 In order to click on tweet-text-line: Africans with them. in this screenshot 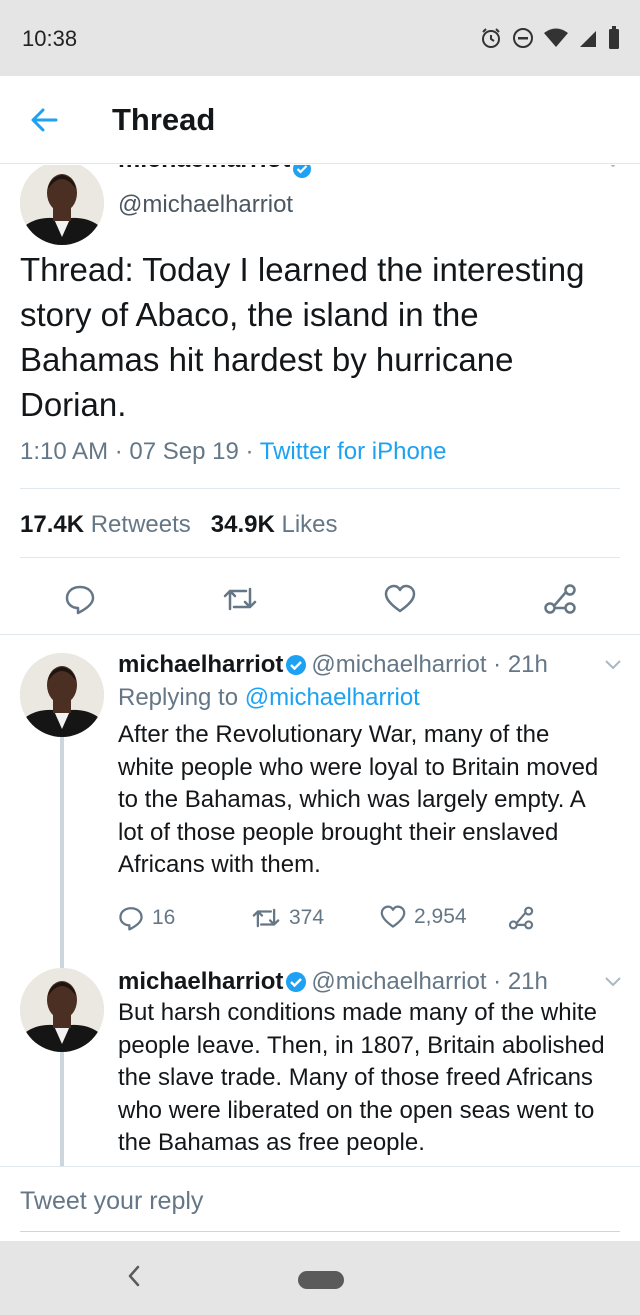, I will do `click(219, 864)`.